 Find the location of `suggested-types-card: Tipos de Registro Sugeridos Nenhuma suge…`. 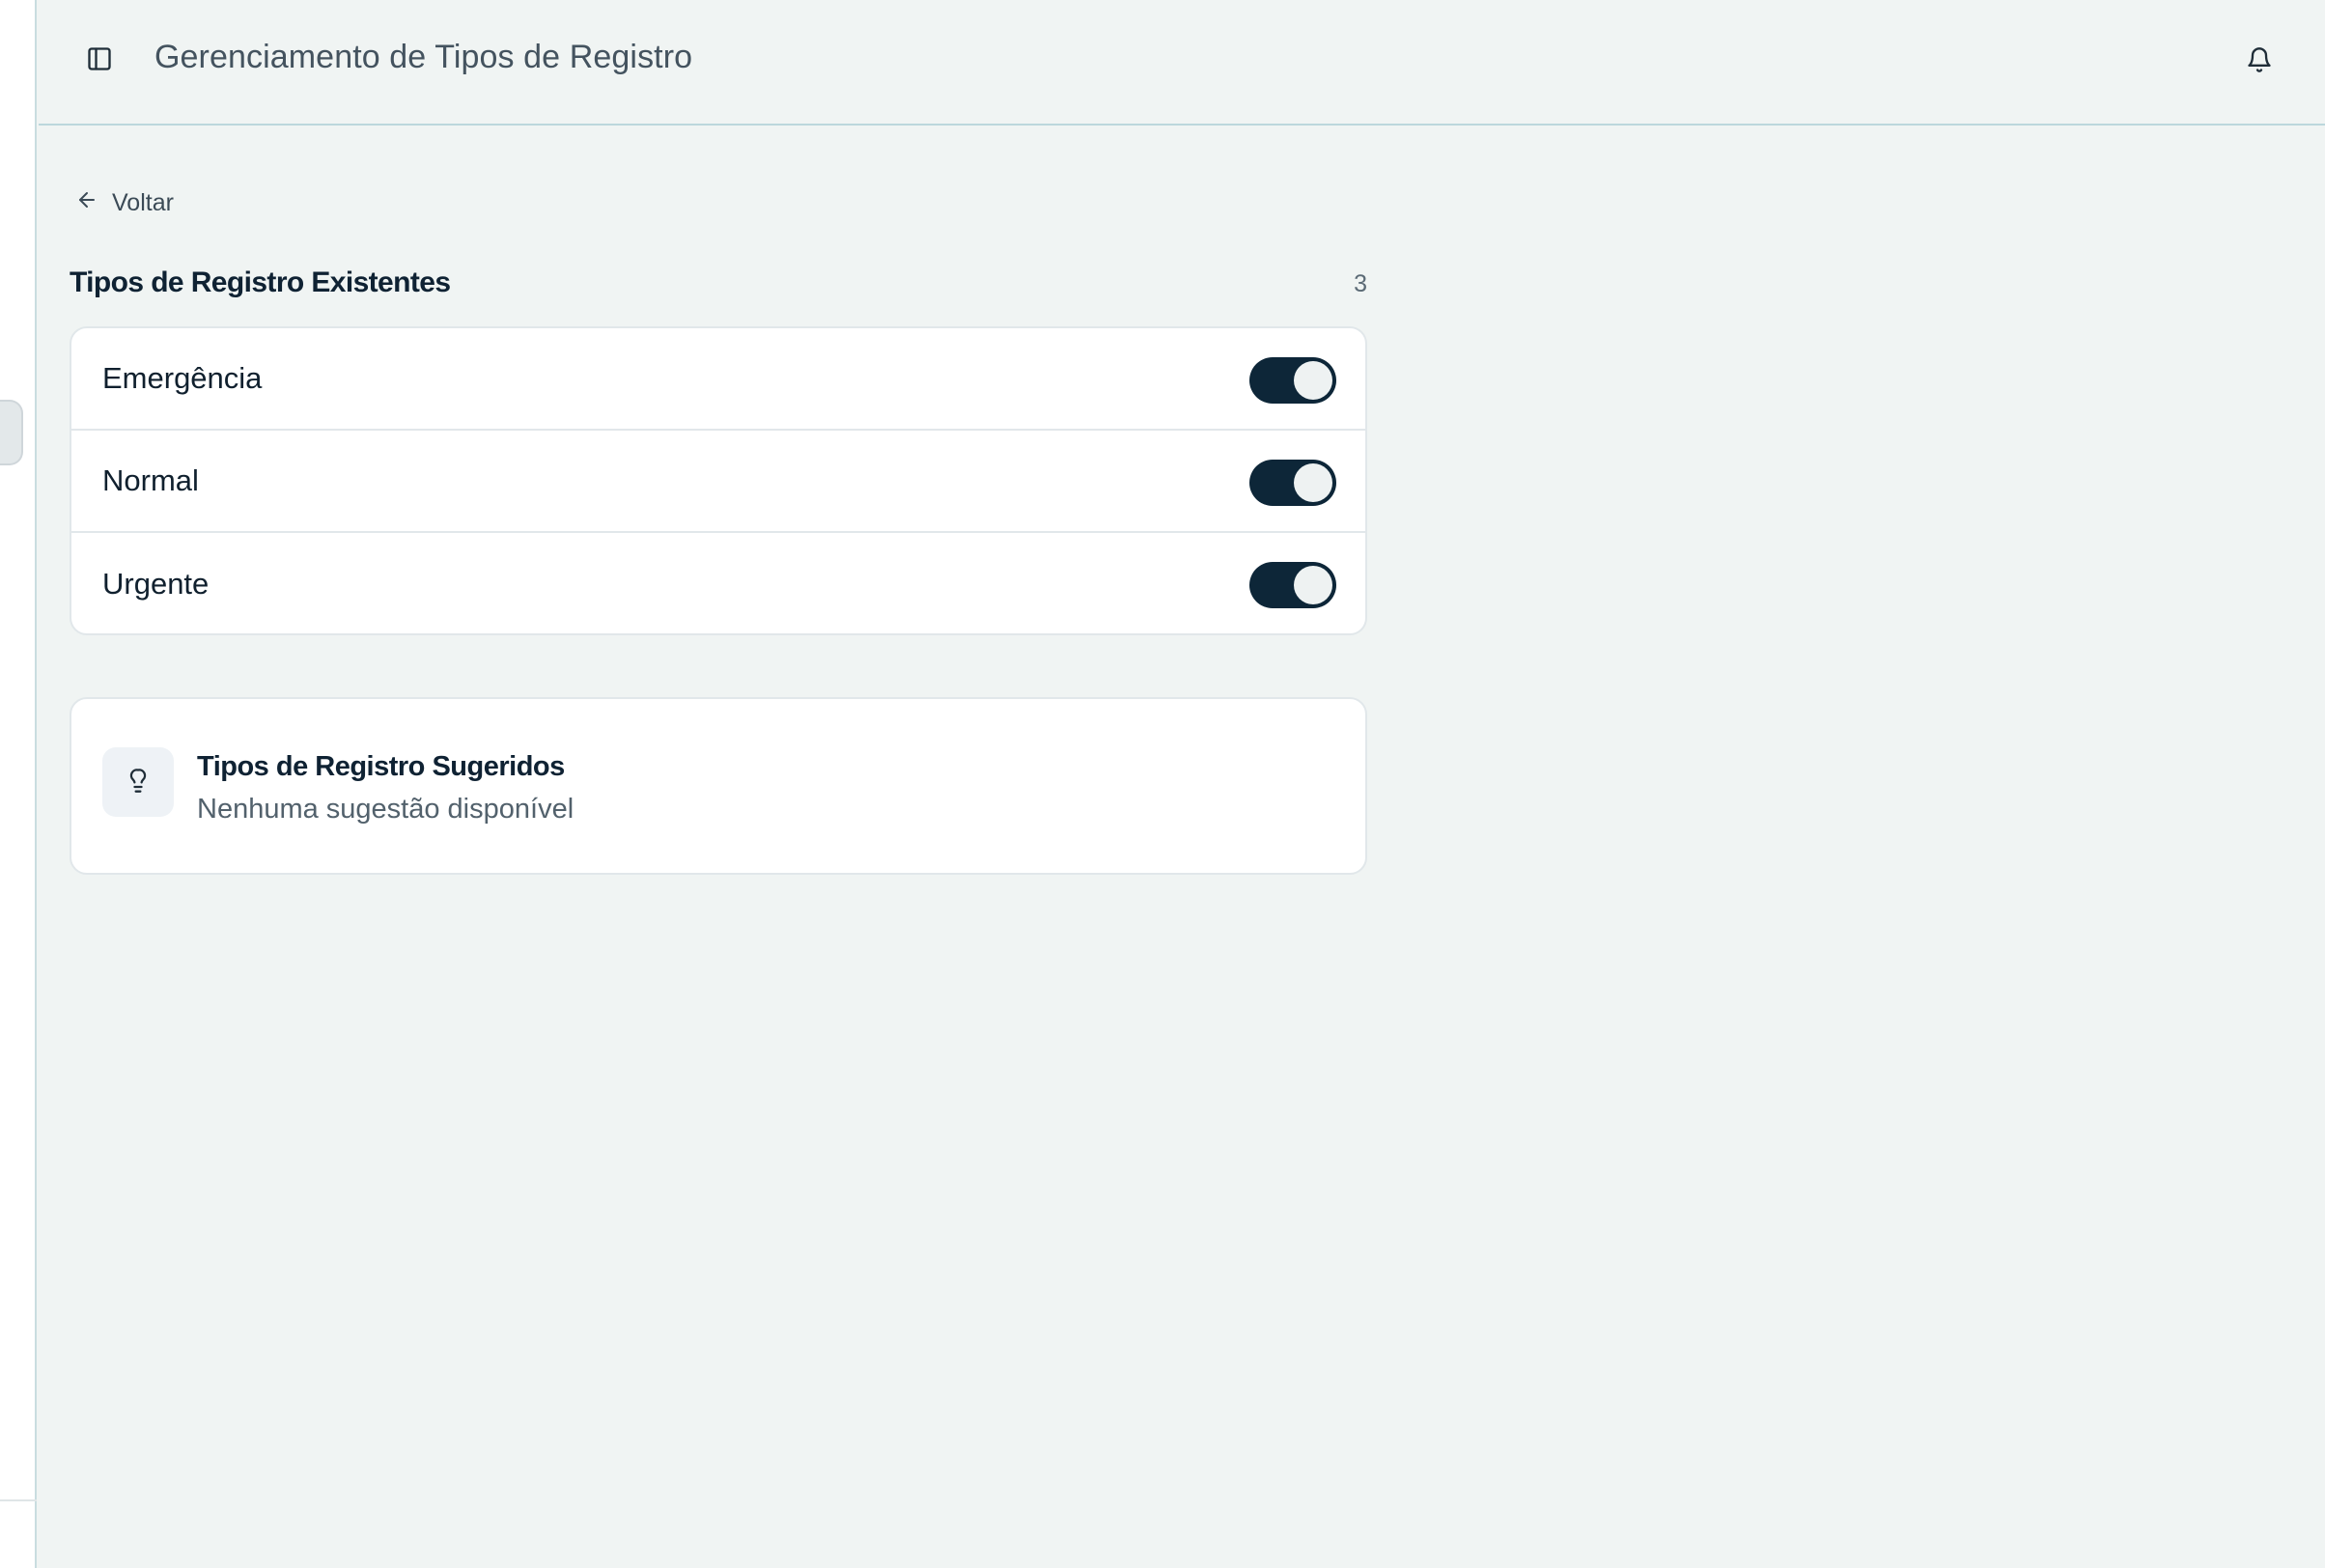

suggested-types-card: Tipos de Registro Sugeridos Nenhuma suge… is located at coordinates (718, 786).